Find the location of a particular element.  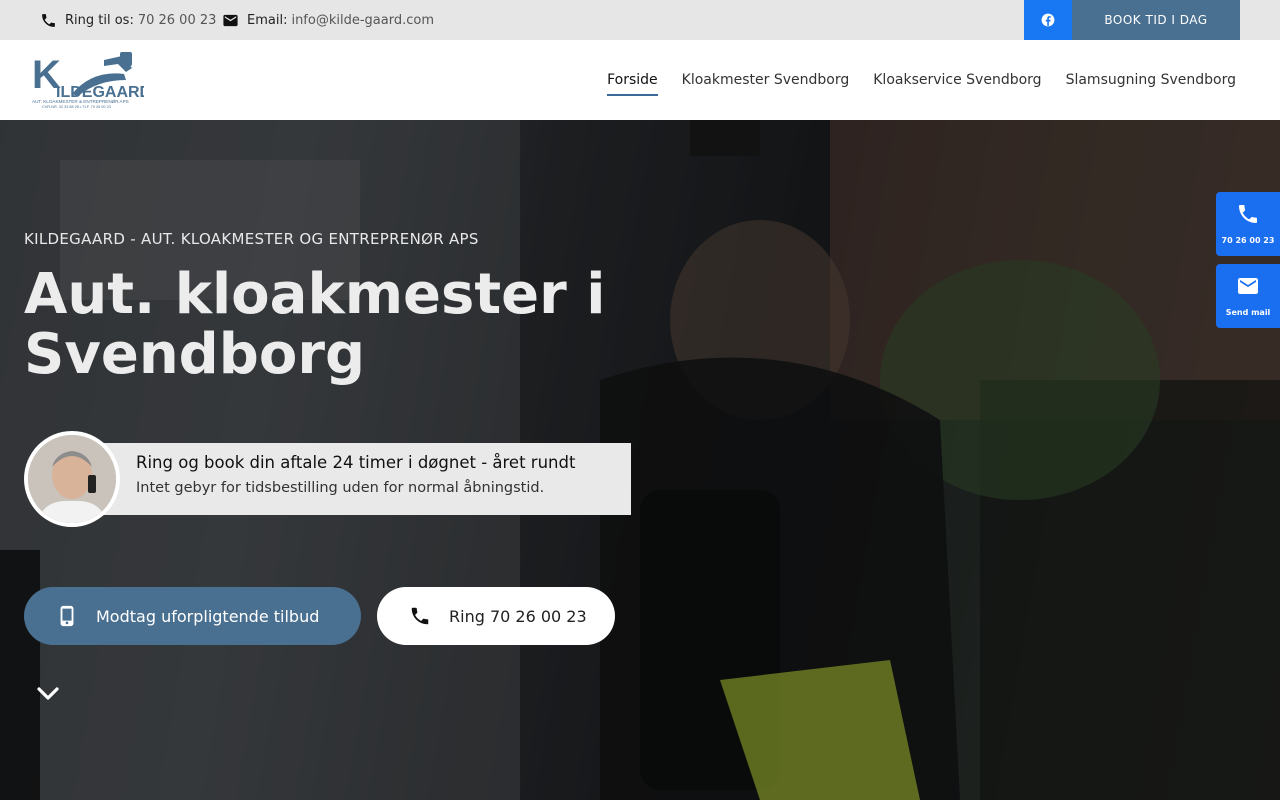

nav-item-forside: Forside is located at coordinates (632, 80).